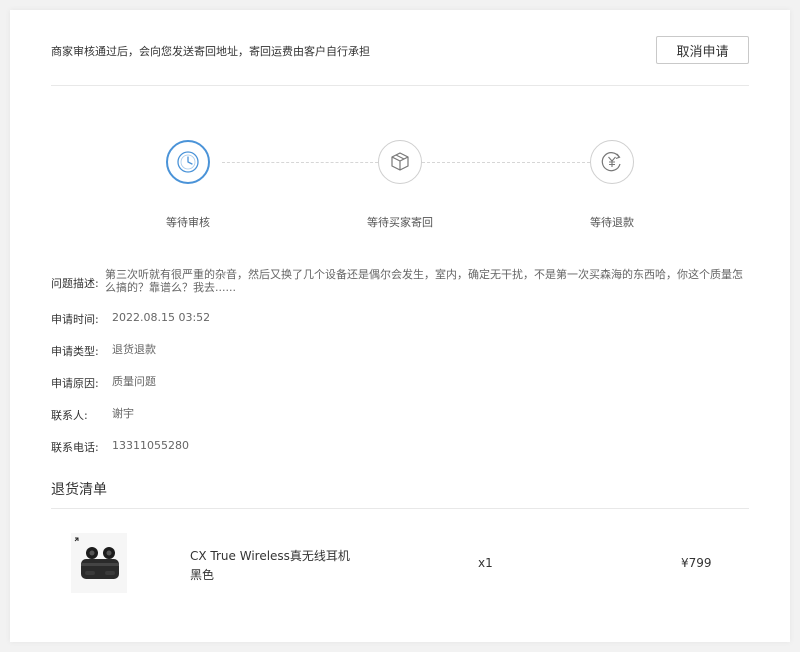 This screenshot has width=800, height=652. What do you see at coordinates (612, 185) in the screenshot?
I see `step-waiting-refund: 等待退款` at bounding box center [612, 185].